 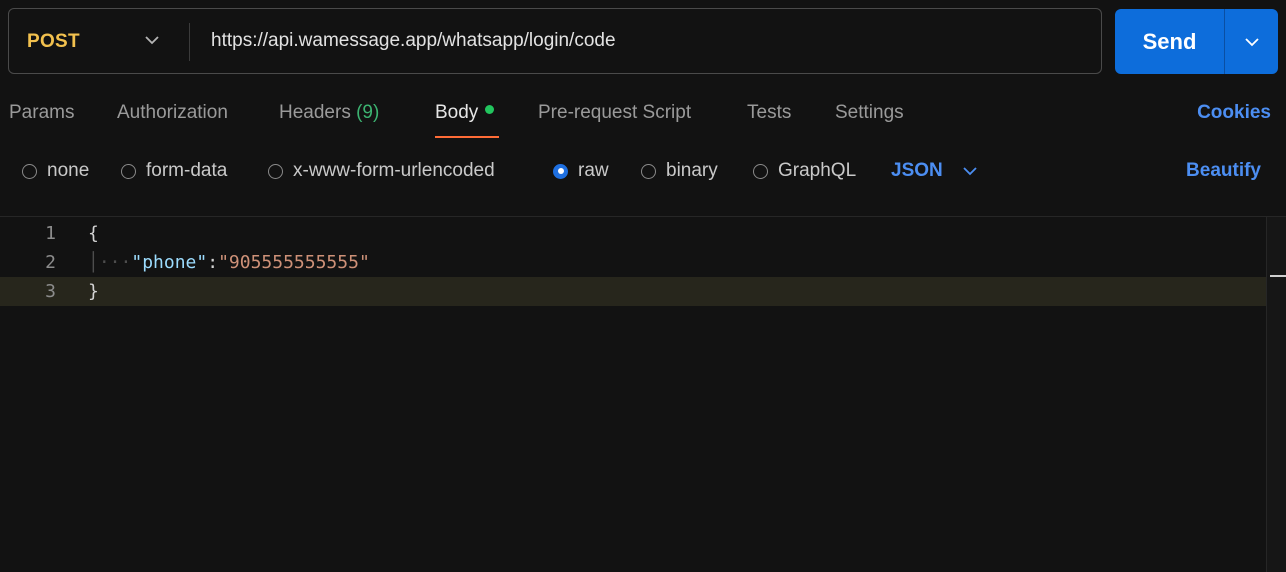 I want to click on body-option-label: x-www-form-urlencoded, so click(x=394, y=170).